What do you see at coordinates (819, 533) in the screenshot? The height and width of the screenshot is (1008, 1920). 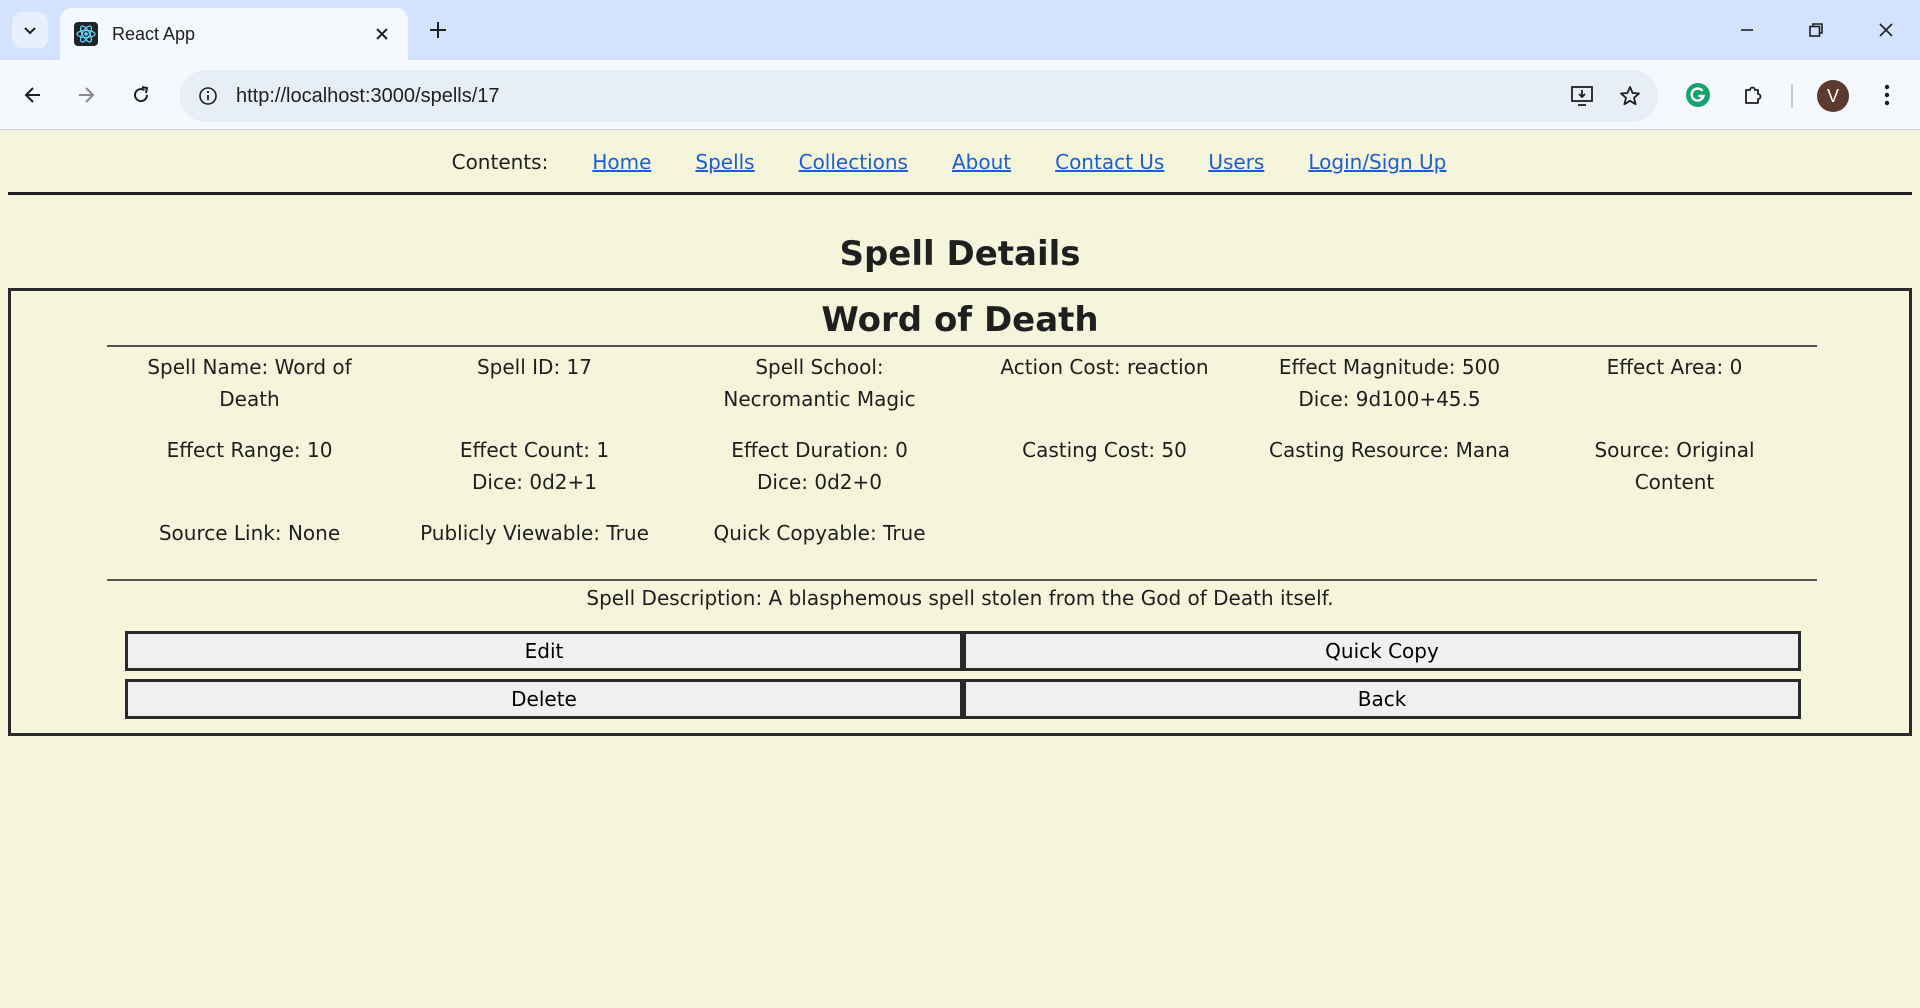 I see `field-quick-copyable: Quick Copyable: True` at bounding box center [819, 533].